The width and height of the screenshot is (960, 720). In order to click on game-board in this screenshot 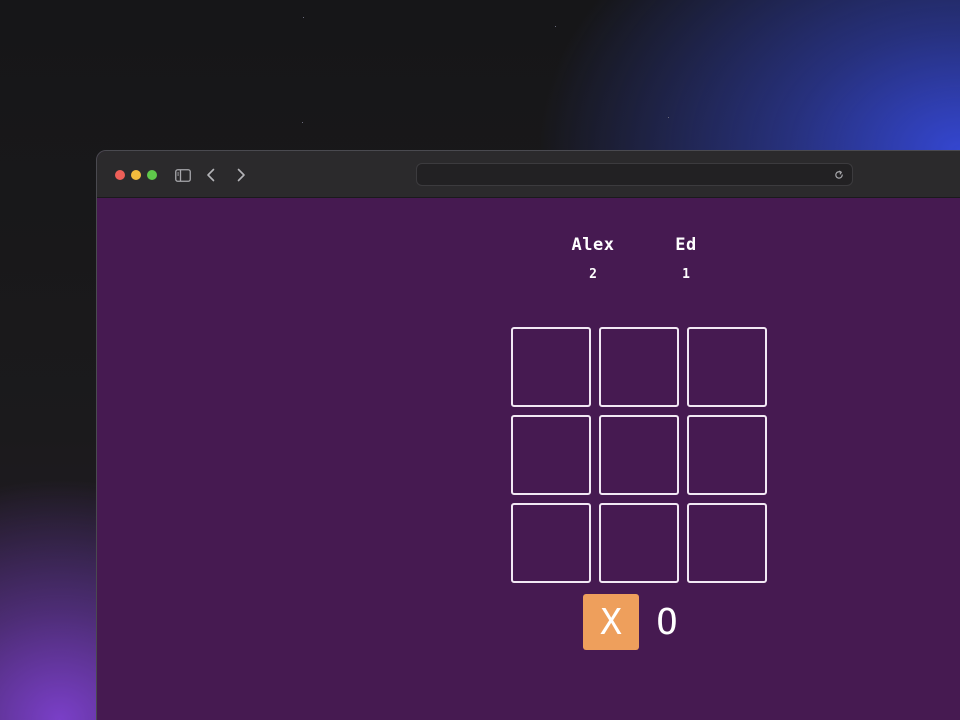, I will do `click(640, 456)`.